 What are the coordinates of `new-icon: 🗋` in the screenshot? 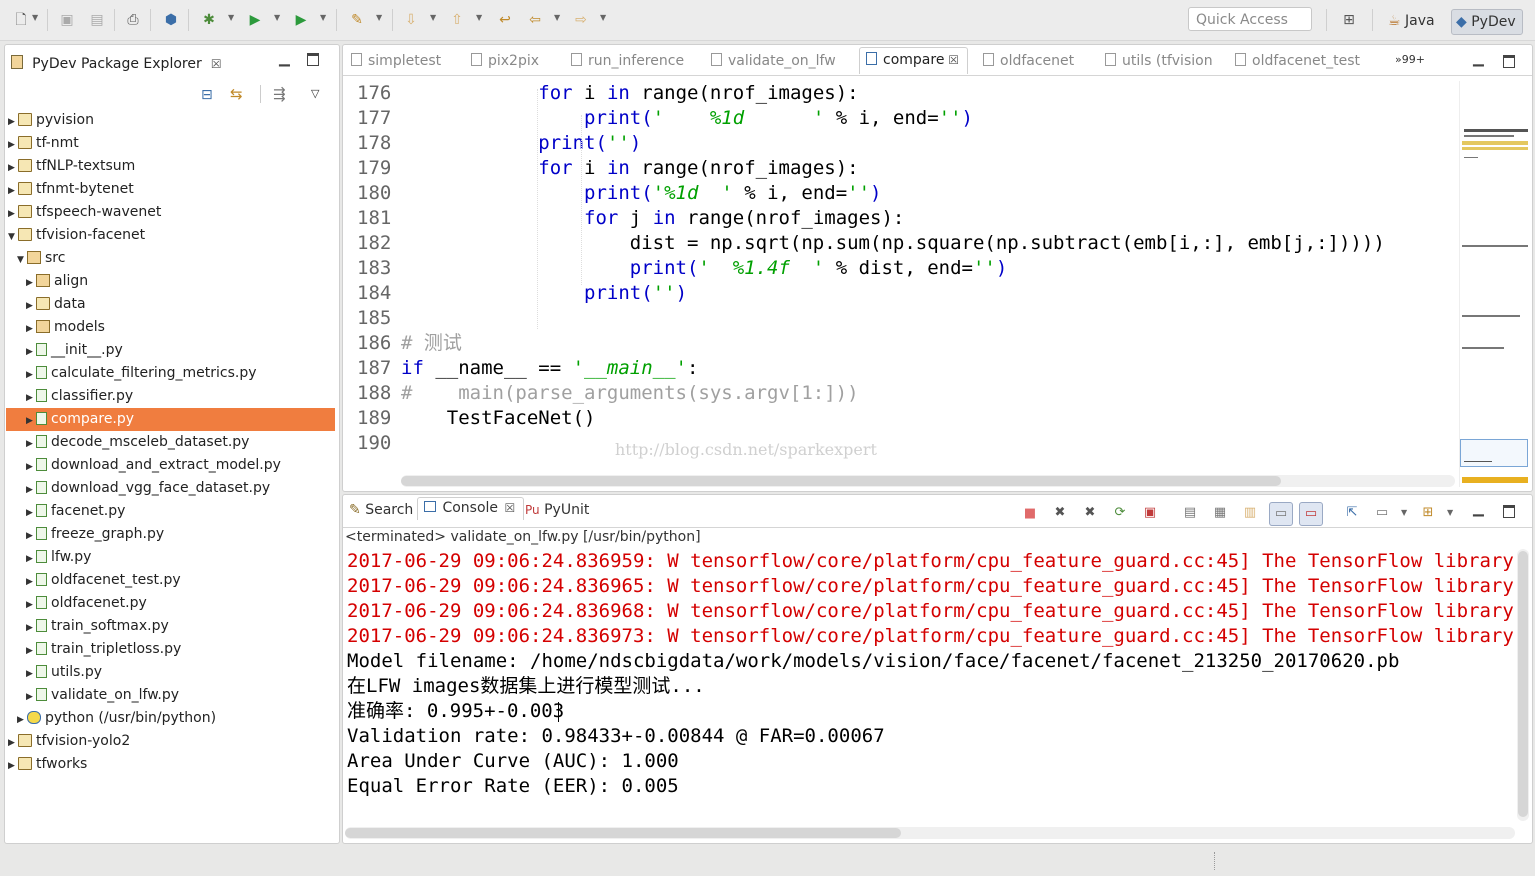 It's located at (21, 20).